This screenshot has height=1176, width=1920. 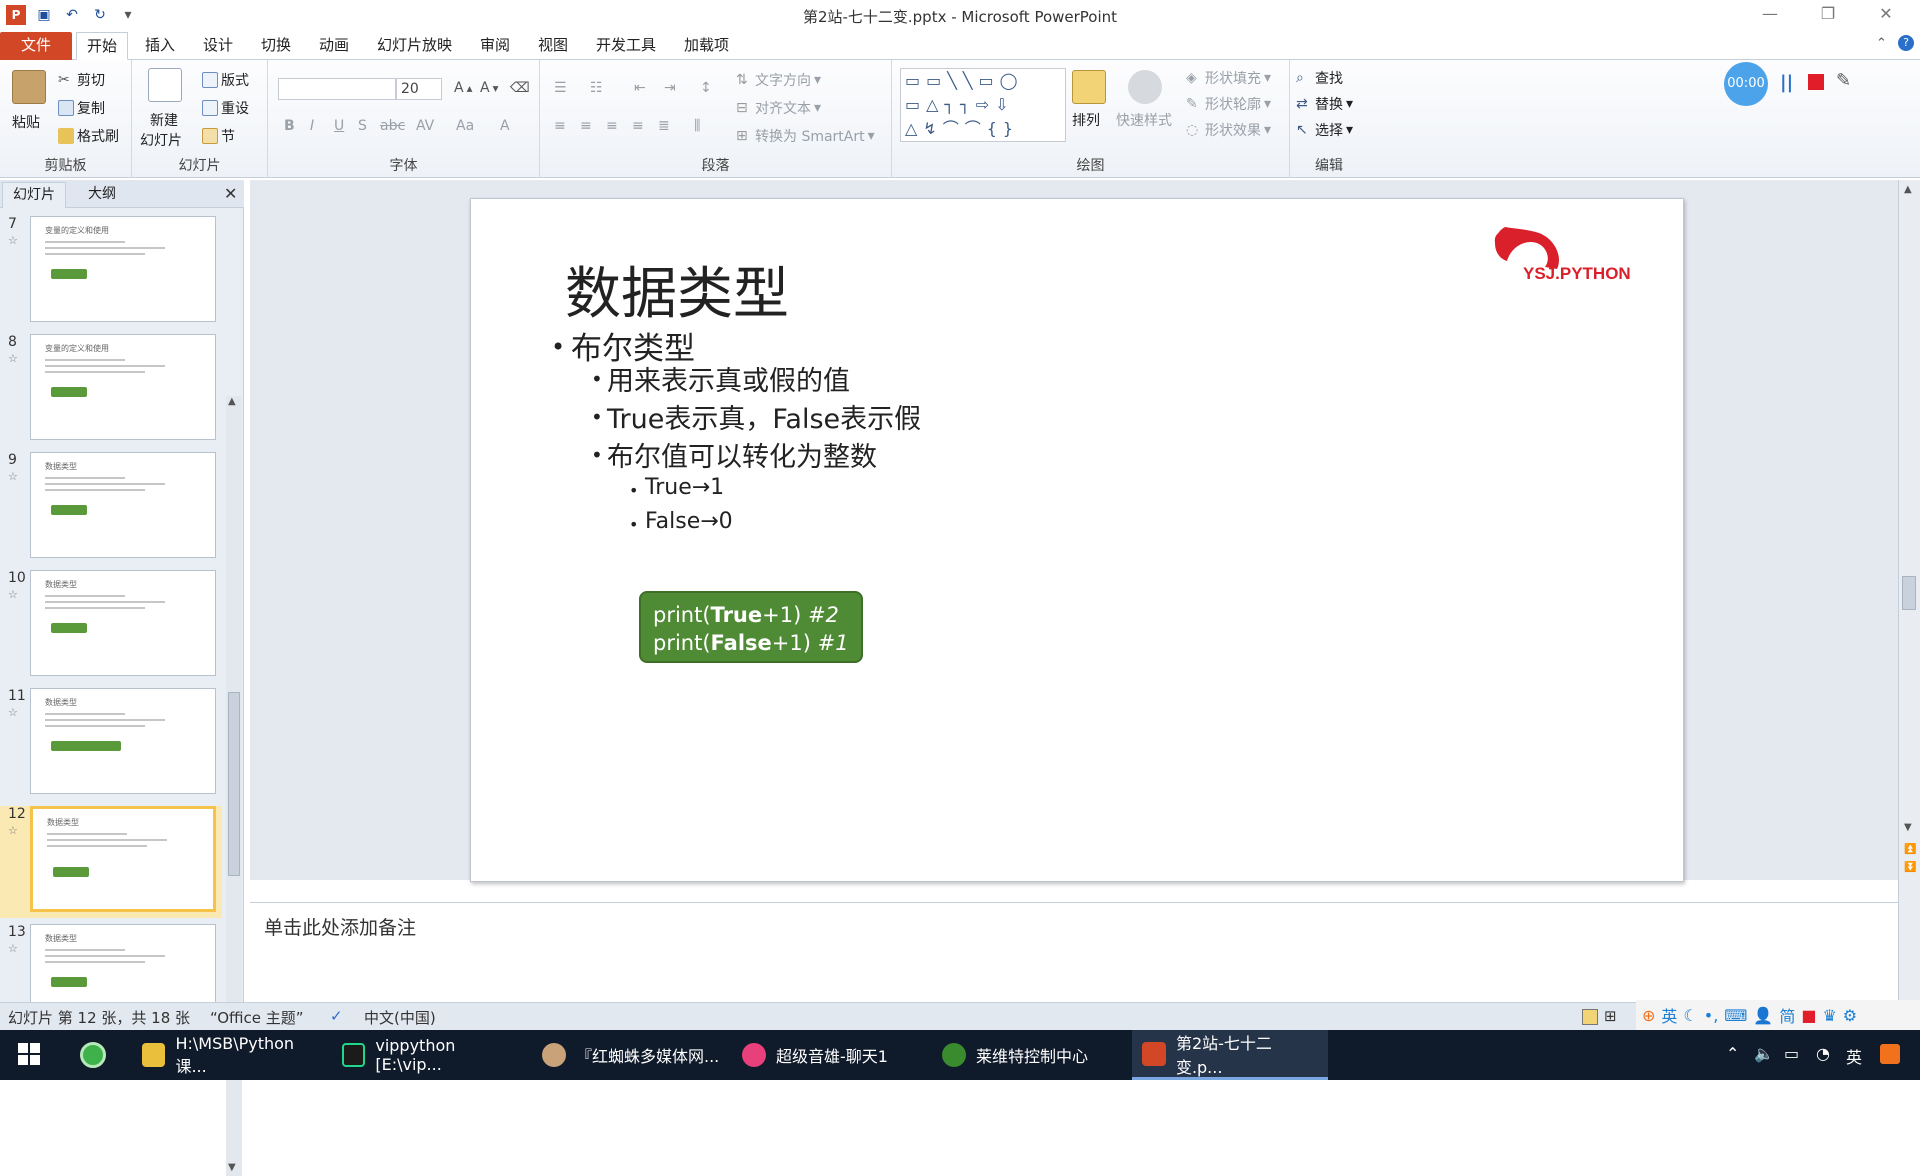 What do you see at coordinates (1823, 1053) in the screenshot?
I see `wifi-icon: ◔` at bounding box center [1823, 1053].